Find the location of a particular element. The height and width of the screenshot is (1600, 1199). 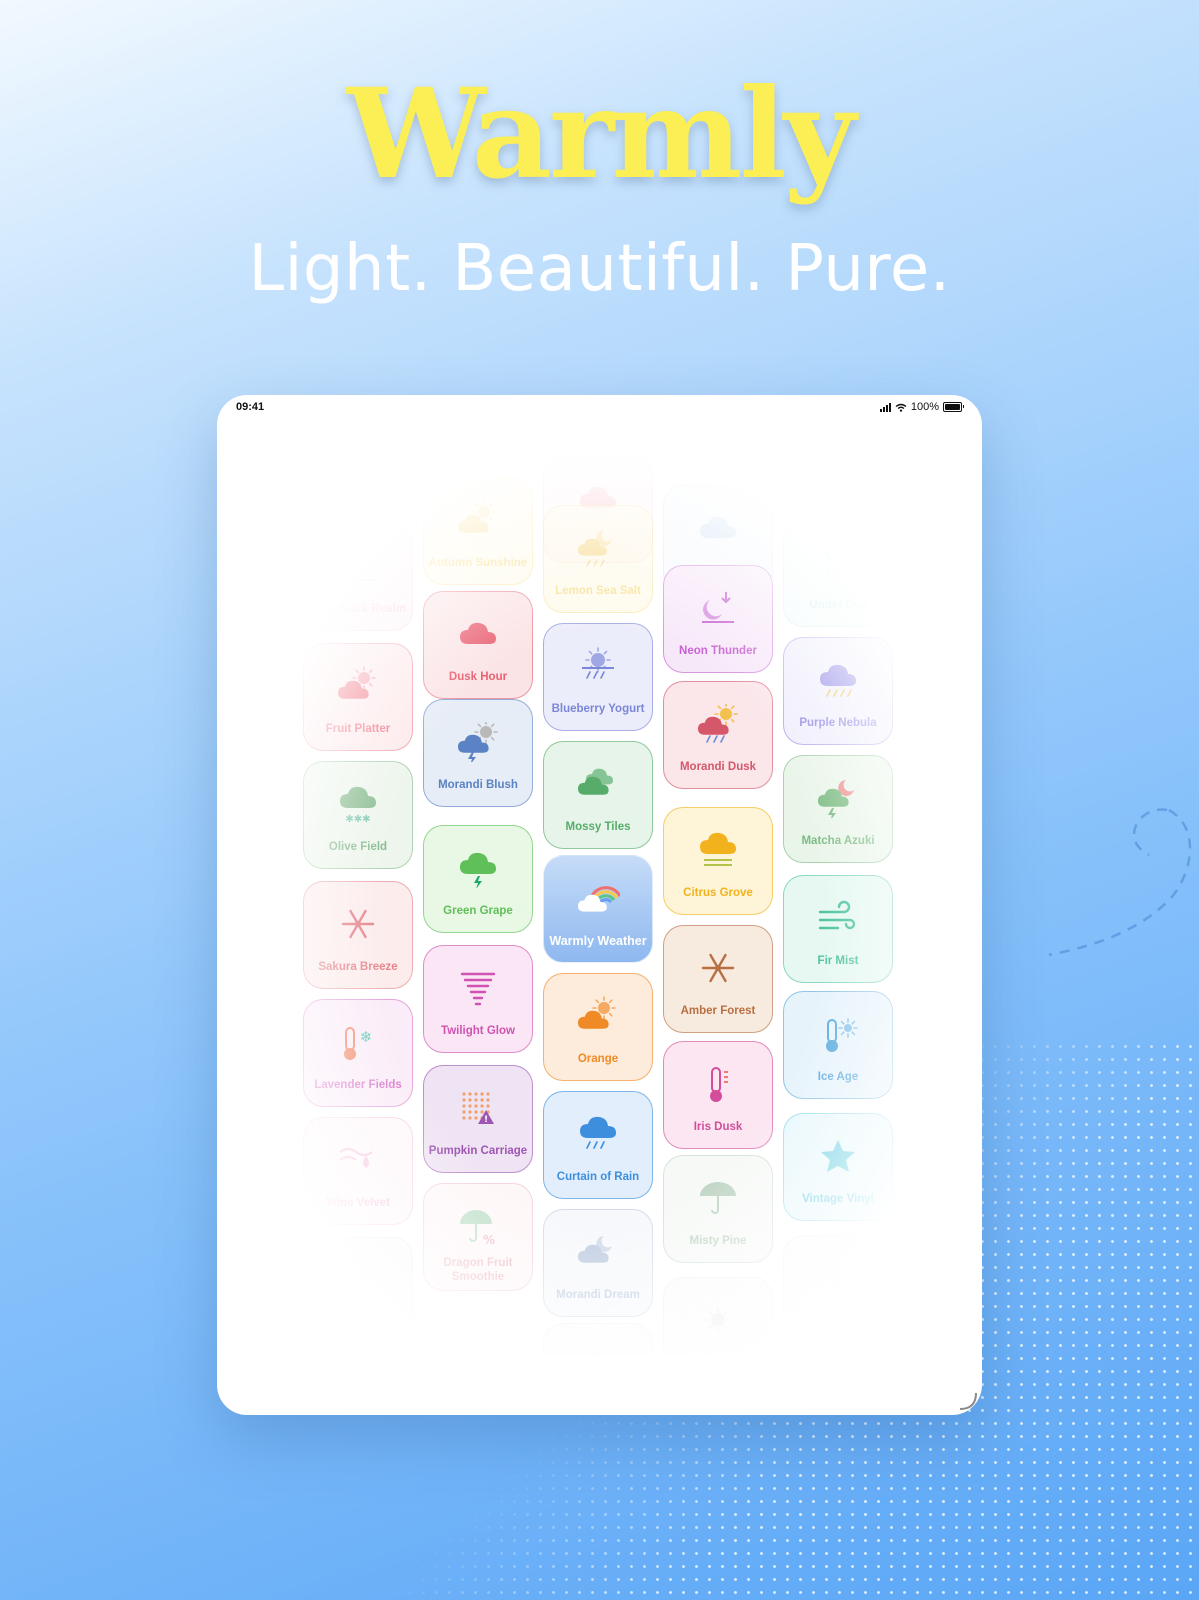

theme-tile-label: Curtain of Rain is located at coordinates (598, 1177).